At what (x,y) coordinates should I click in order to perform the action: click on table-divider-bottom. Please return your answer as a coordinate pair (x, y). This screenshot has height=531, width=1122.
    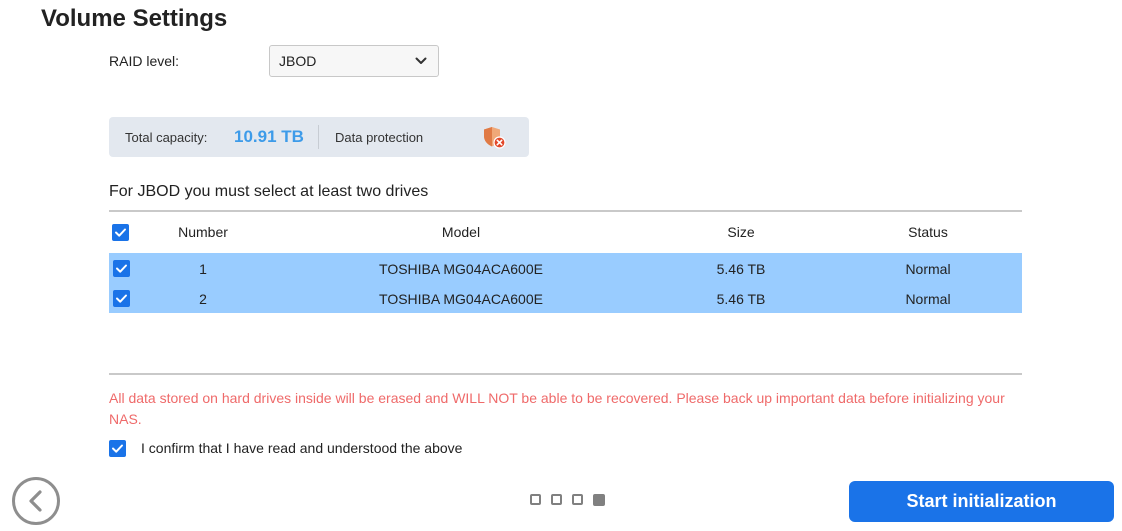
    Looking at the image, I should click on (565, 374).